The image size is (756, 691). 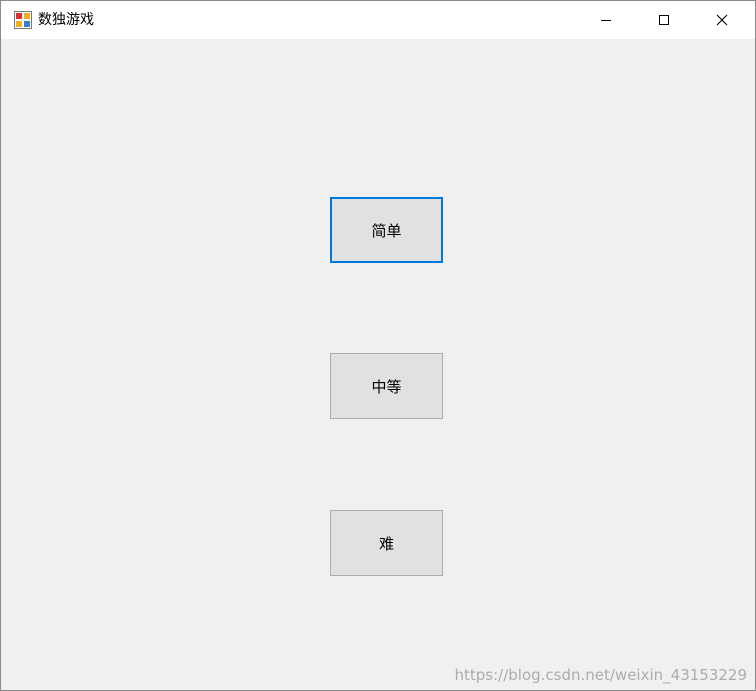 I want to click on close-icon, so click(x=722, y=20).